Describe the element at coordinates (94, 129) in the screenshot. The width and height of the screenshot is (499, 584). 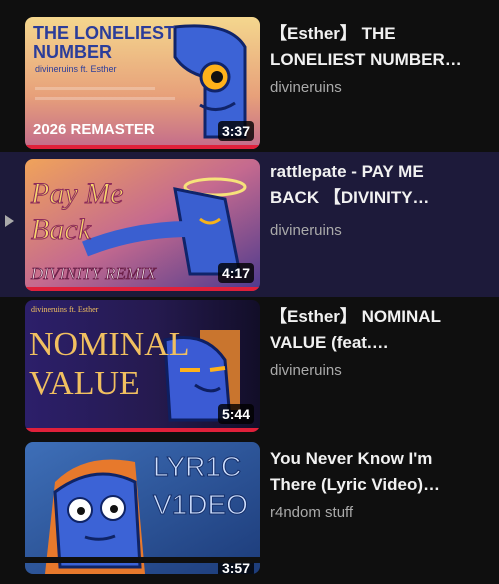
I see `thumbnail-footer: 2026 REMASTER` at that location.